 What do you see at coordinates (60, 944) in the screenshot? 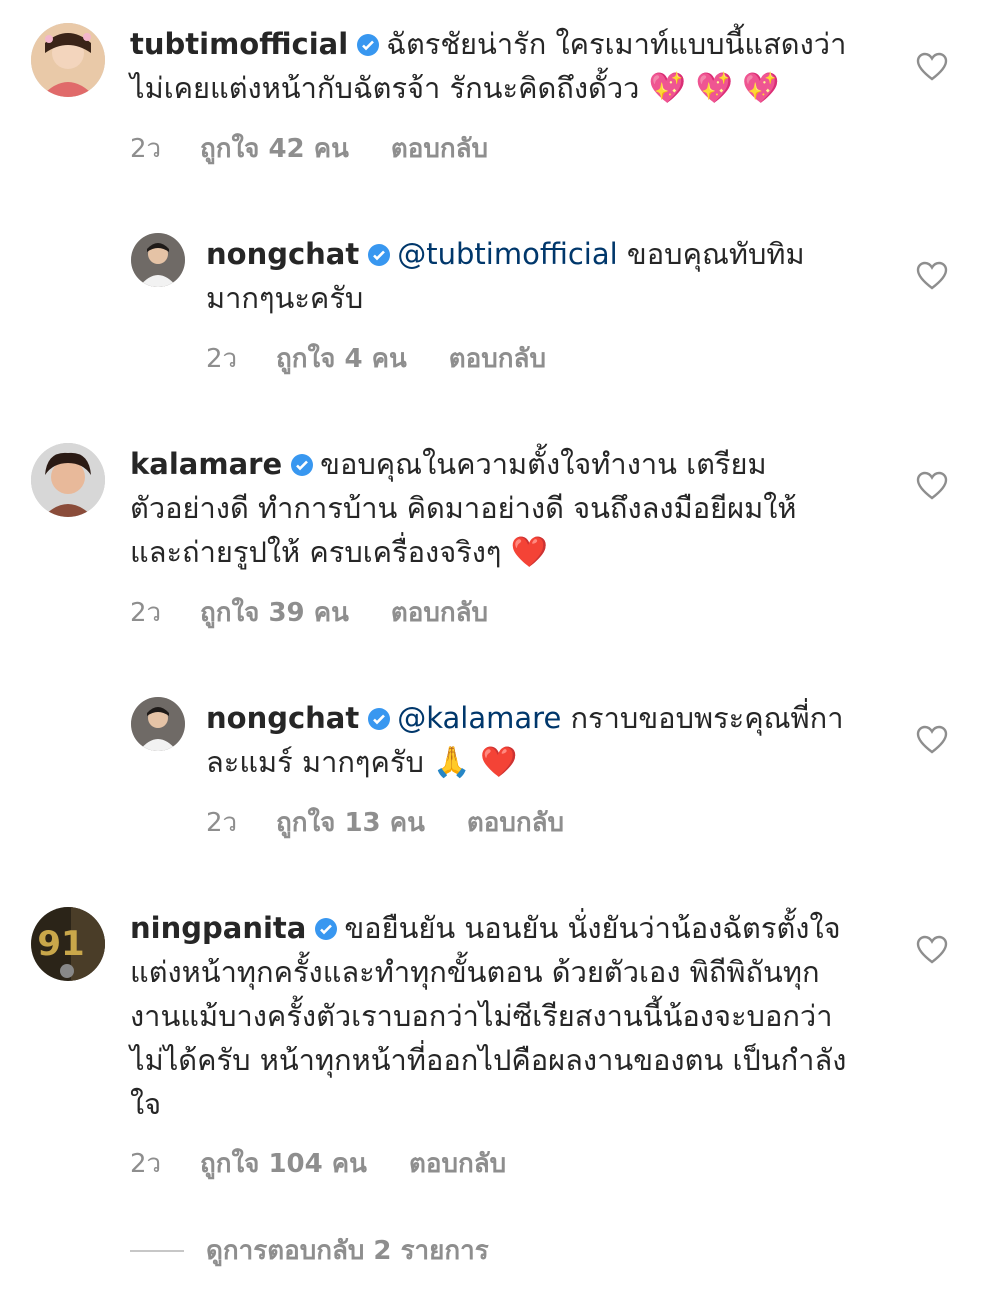
I see `avatar-badge-text: 91` at bounding box center [60, 944].